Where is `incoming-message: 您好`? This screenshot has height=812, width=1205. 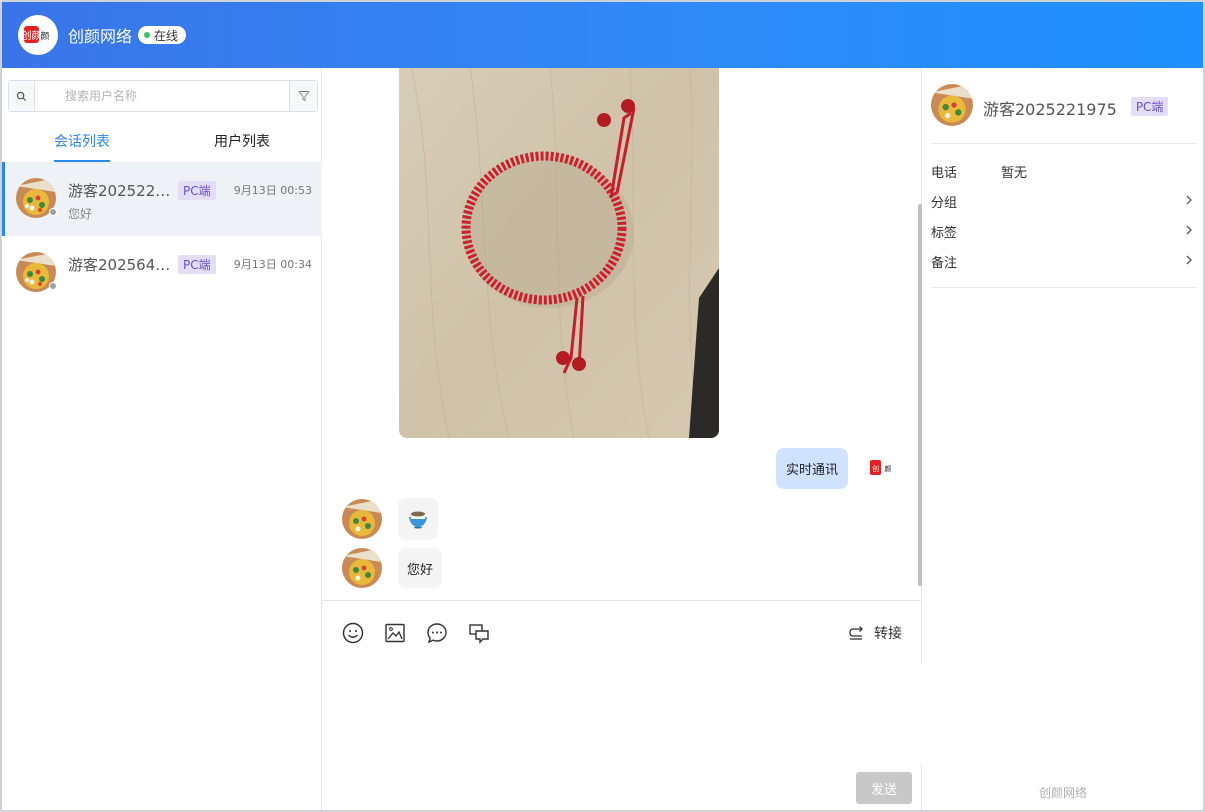
incoming-message: 您好 is located at coordinates (392, 568).